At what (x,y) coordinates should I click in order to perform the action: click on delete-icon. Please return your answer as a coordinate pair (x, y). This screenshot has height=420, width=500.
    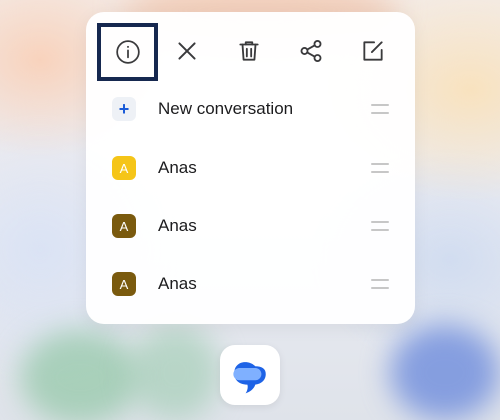
    Looking at the image, I should click on (249, 51).